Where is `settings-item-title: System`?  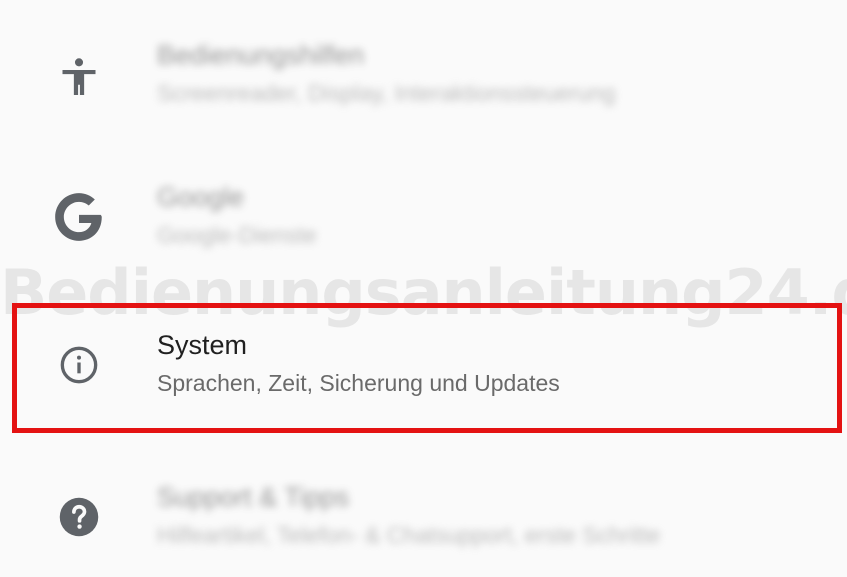
settings-item-title: System is located at coordinates (202, 345).